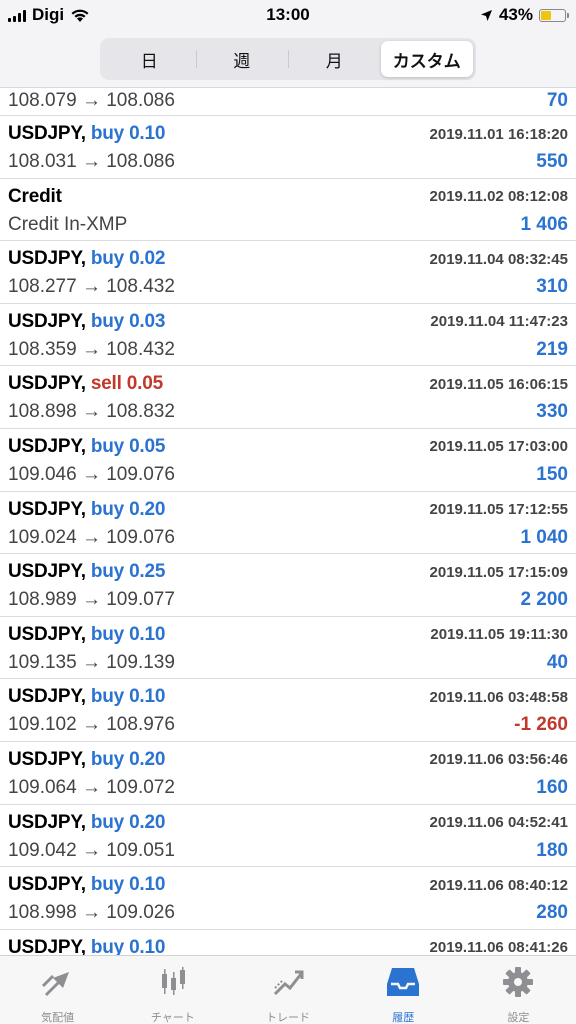 This screenshot has height=1024, width=576. What do you see at coordinates (498, 510) in the screenshot?
I see `deal-timestamp: 2019.11.05 17:12:55` at bounding box center [498, 510].